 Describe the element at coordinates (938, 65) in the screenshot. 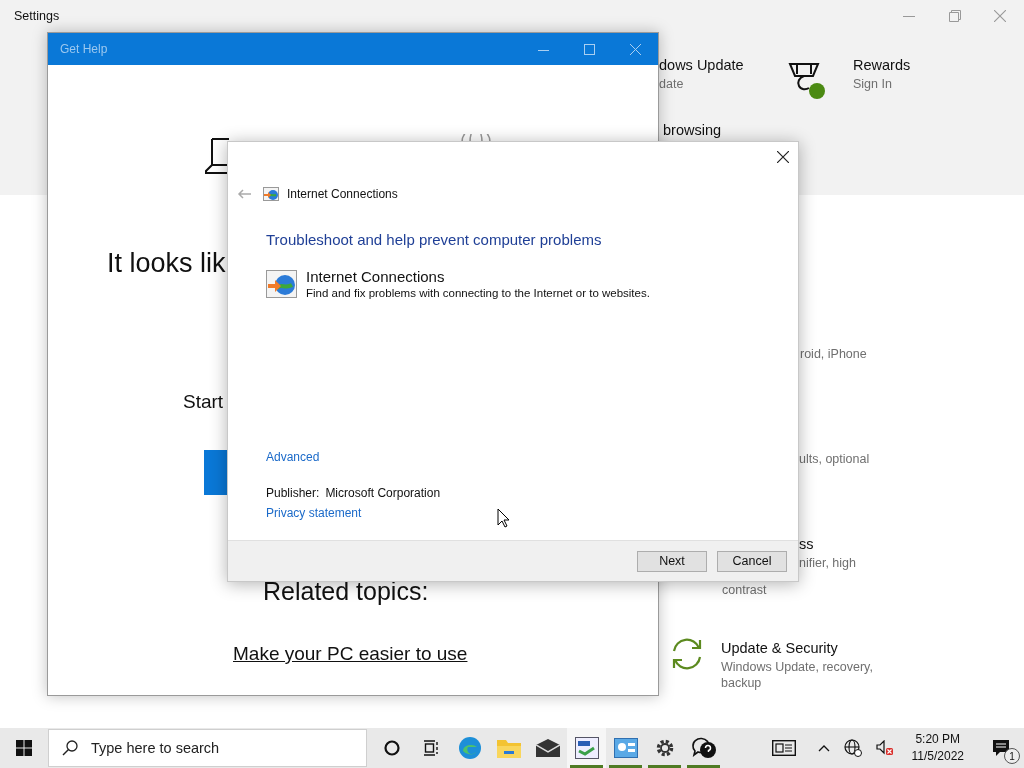

I see `category-title: Rewards` at that location.